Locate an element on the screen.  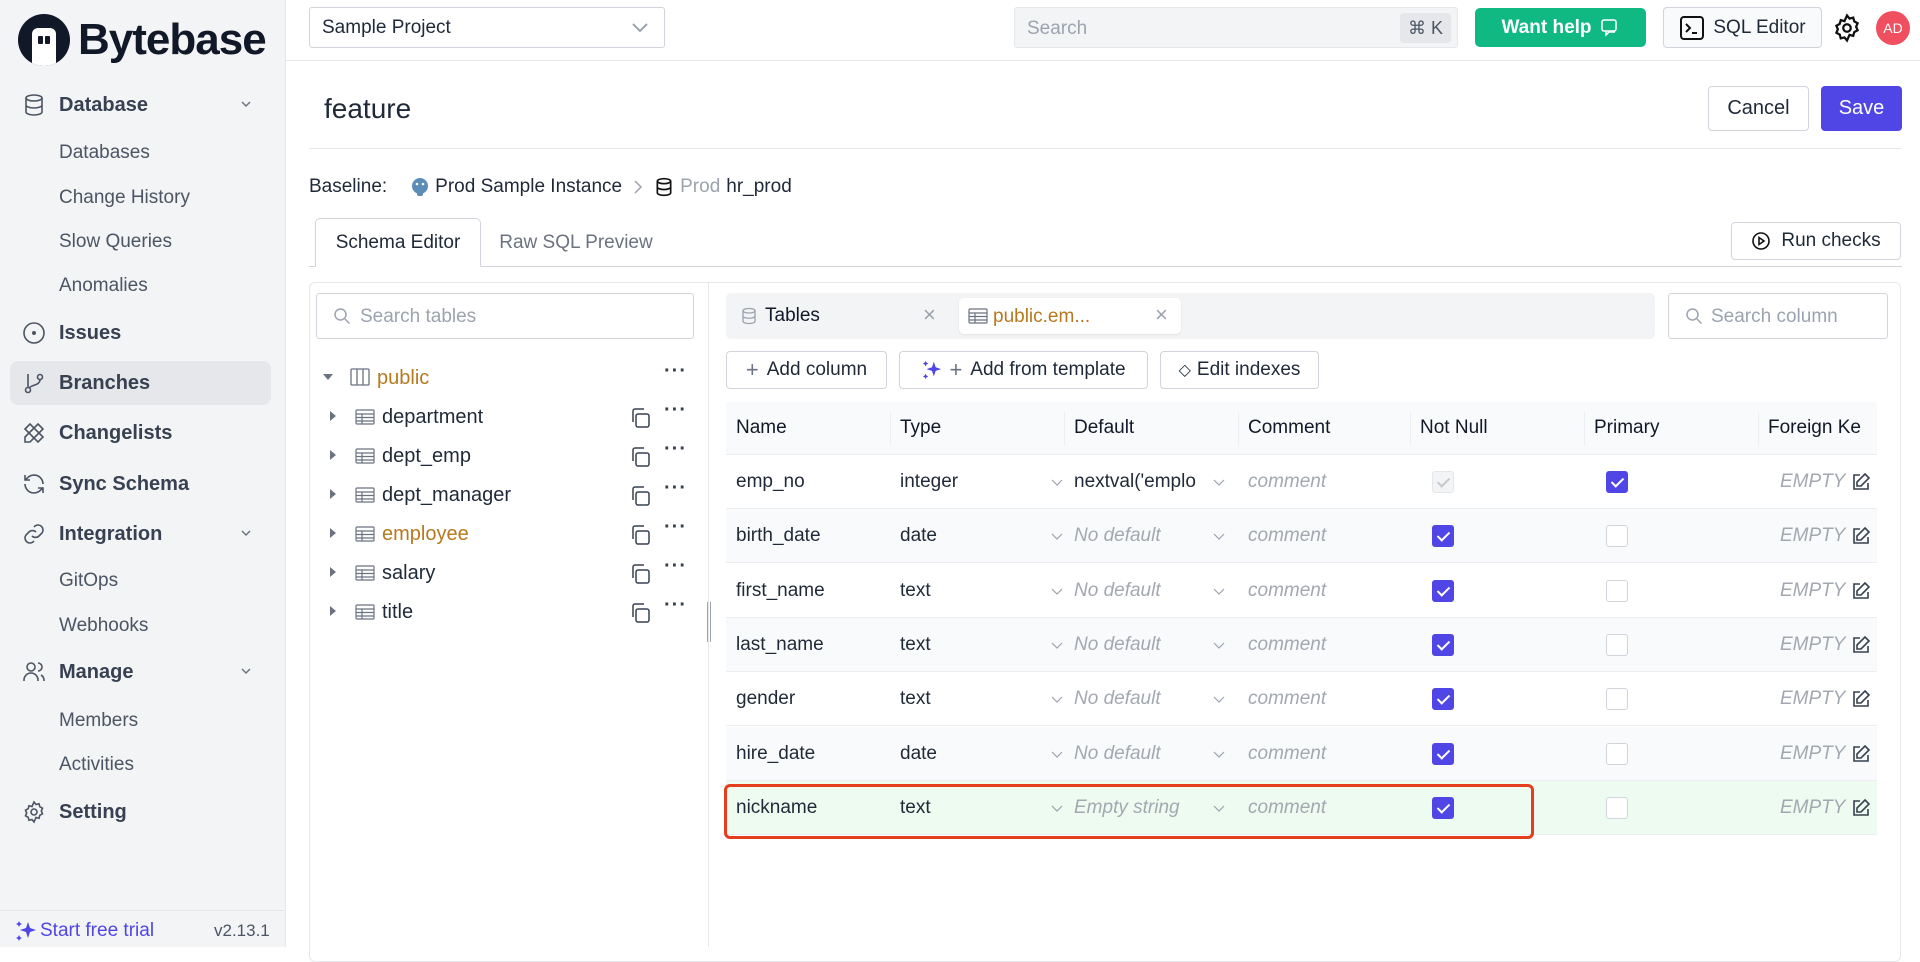
add-from-template-button: + Add from template is located at coordinates (1023, 370).